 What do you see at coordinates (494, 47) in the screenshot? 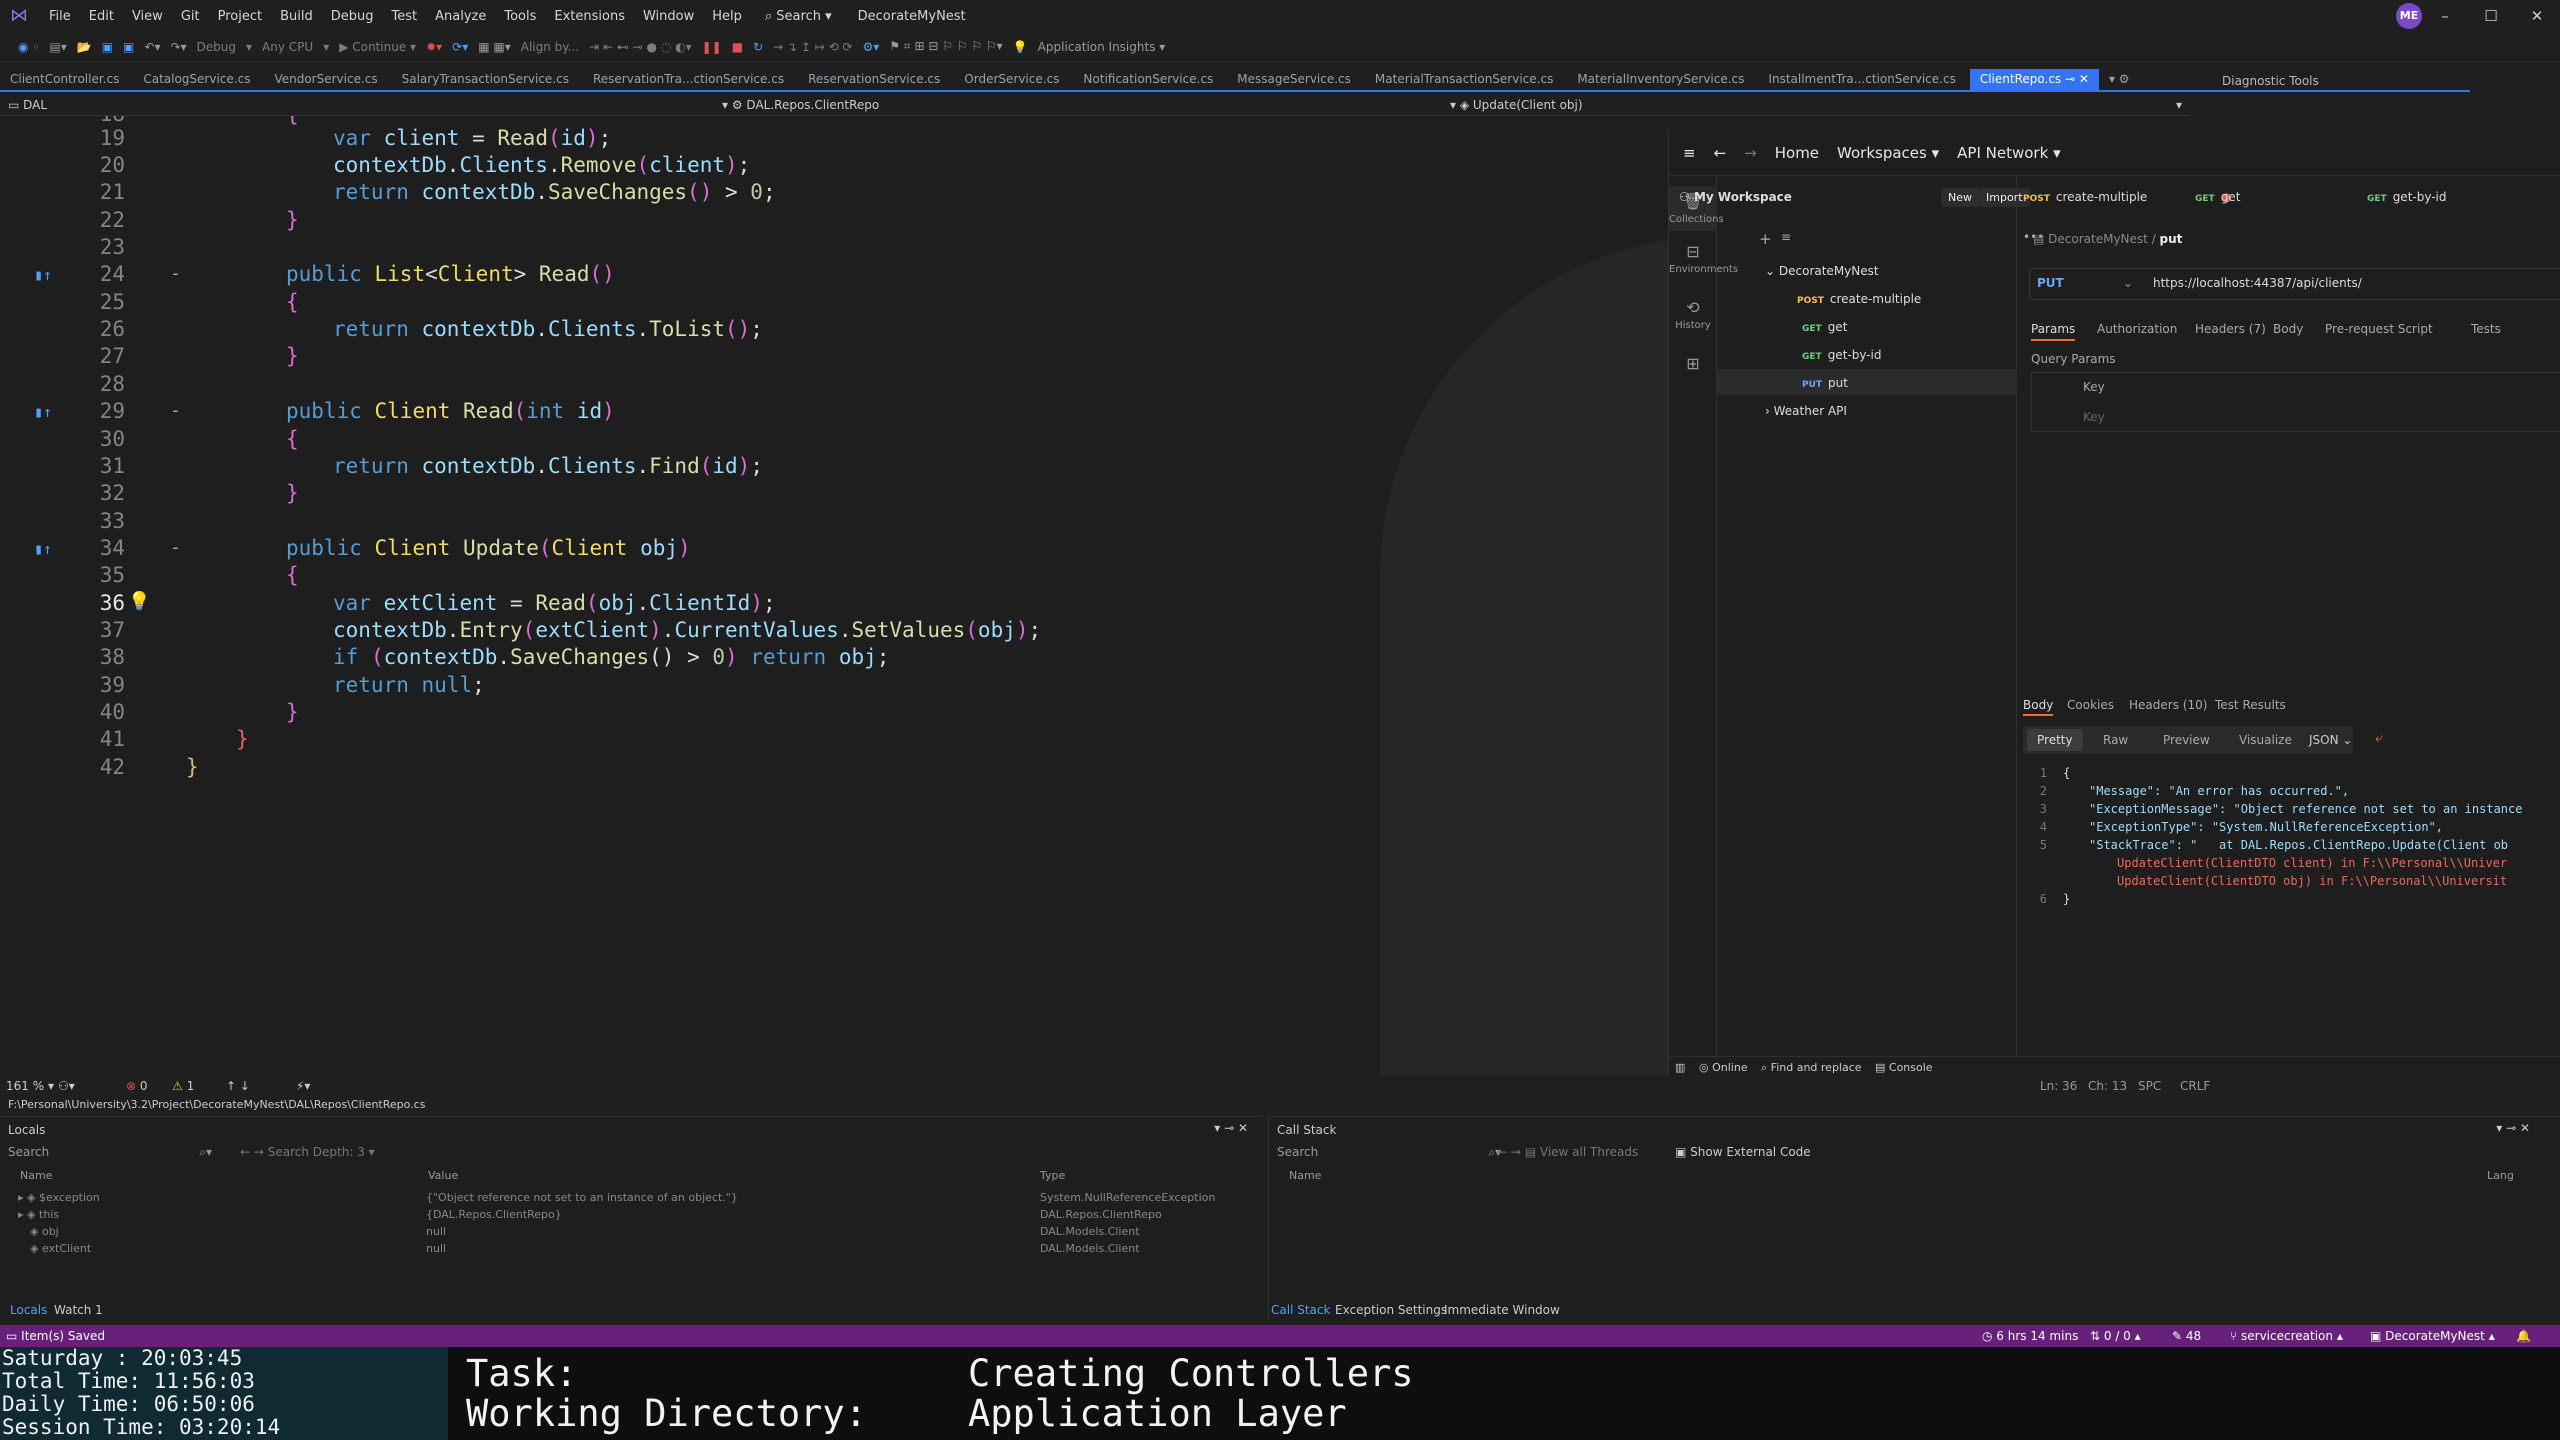
I see `layout-icon: ▦ ▦▾` at bounding box center [494, 47].